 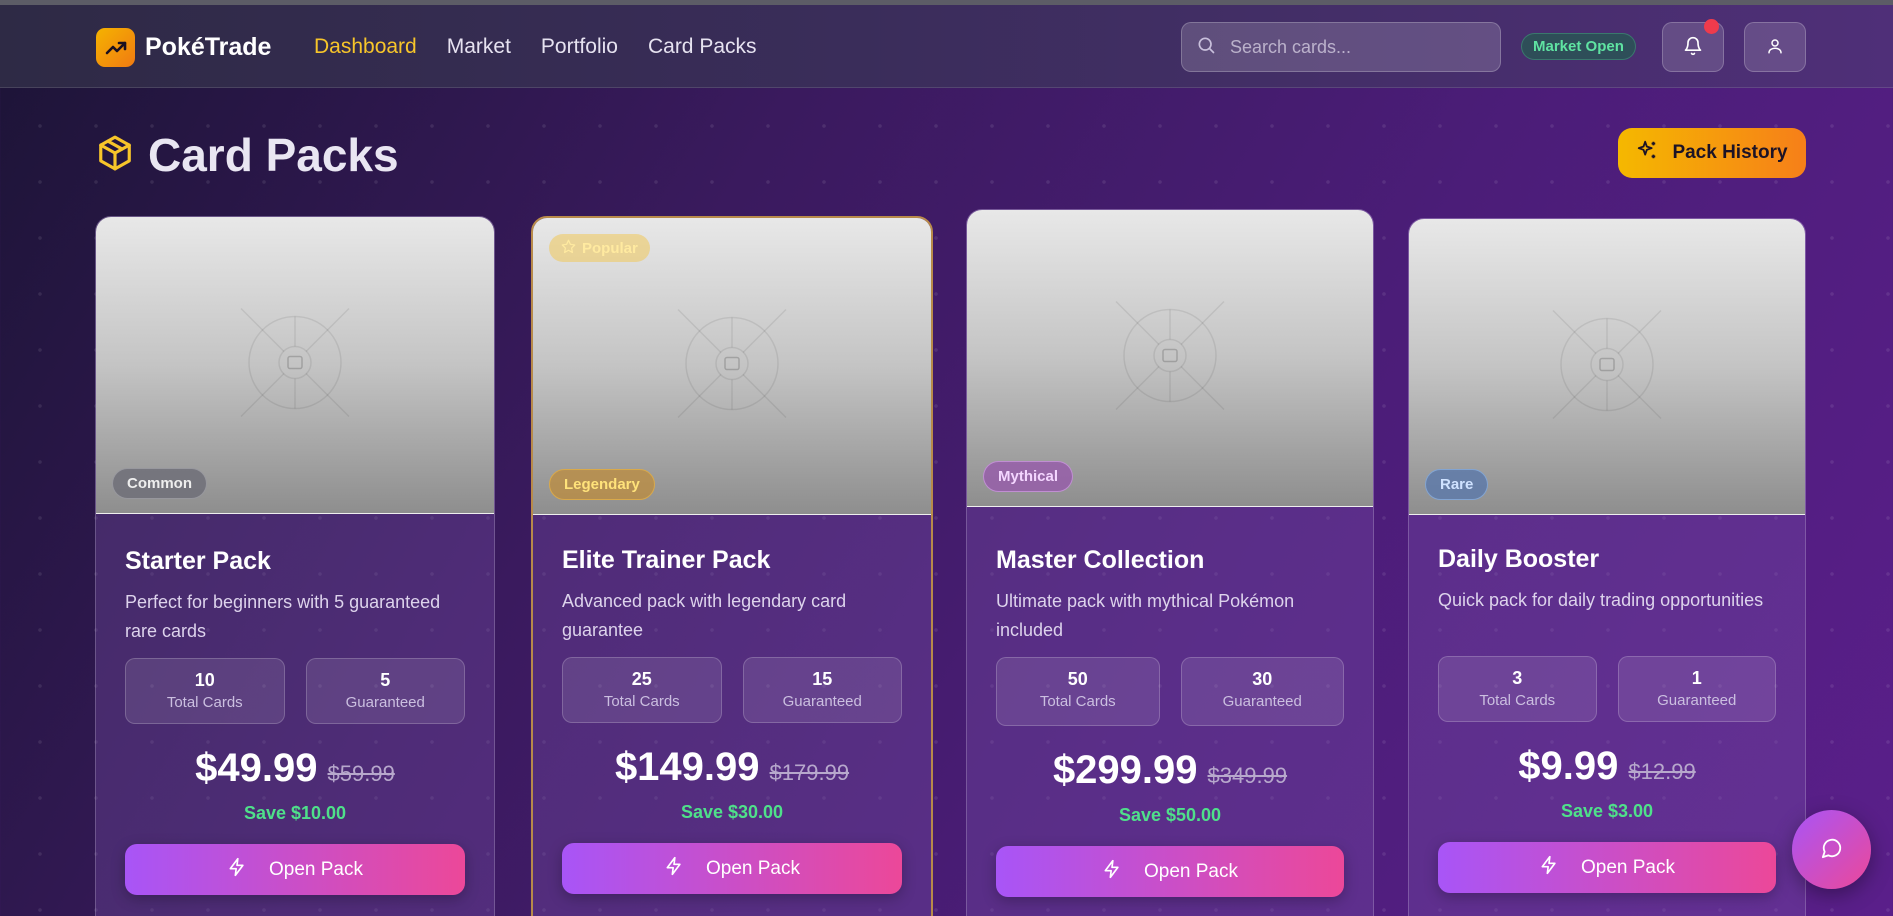 What do you see at coordinates (1170, 770) in the screenshot?
I see `price-row: $299.99 $349.99` at bounding box center [1170, 770].